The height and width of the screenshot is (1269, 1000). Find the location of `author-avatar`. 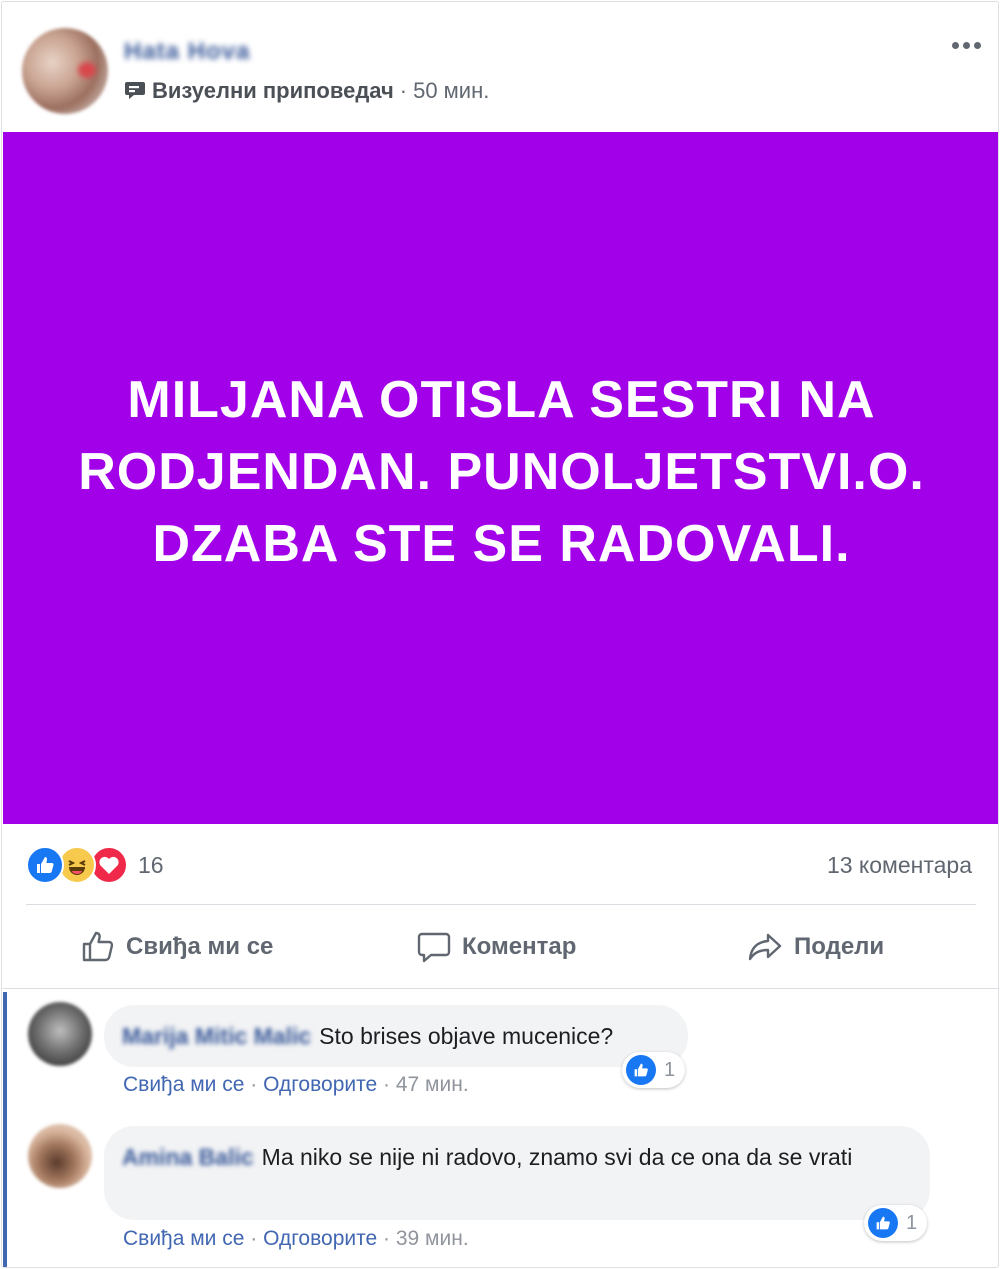

author-avatar is located at coordinates (65, 71).